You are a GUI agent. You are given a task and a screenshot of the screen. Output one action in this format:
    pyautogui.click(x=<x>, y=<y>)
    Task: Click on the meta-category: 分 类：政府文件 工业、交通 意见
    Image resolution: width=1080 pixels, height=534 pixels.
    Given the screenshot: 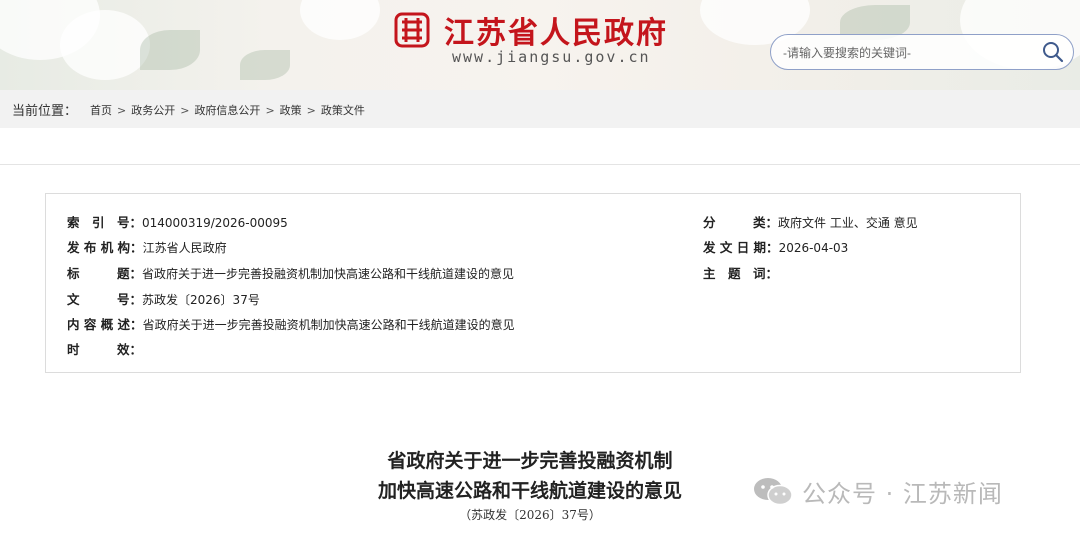 What is the action you would take?
    pyautogui.click(x=810, y=221)
    